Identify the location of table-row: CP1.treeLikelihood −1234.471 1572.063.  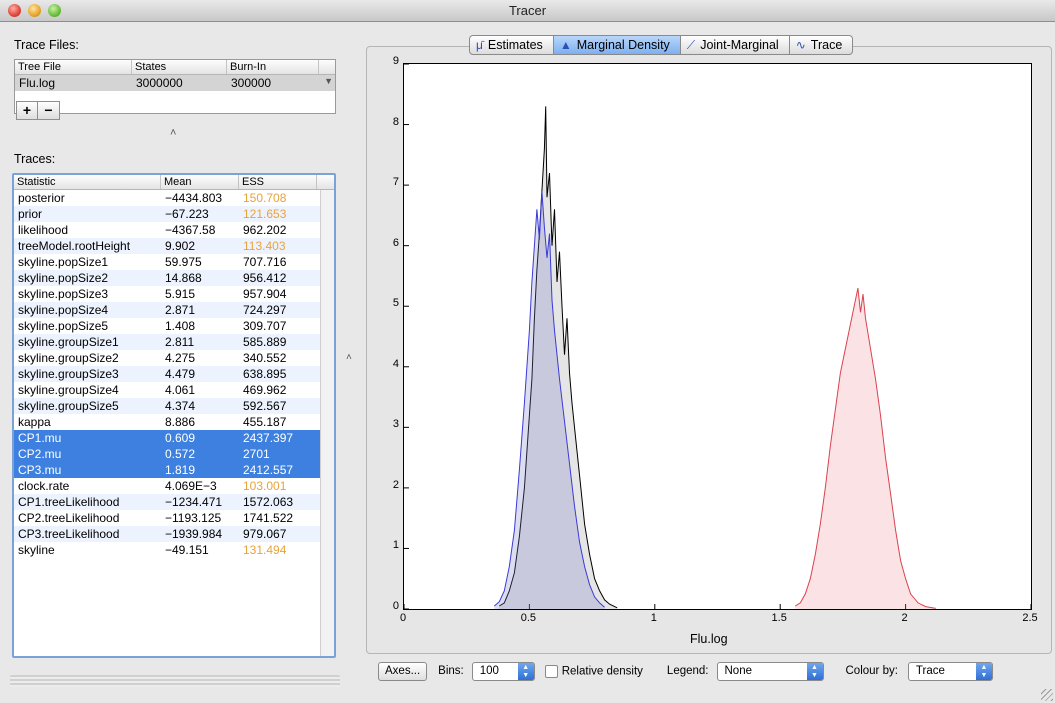
(174, 502).